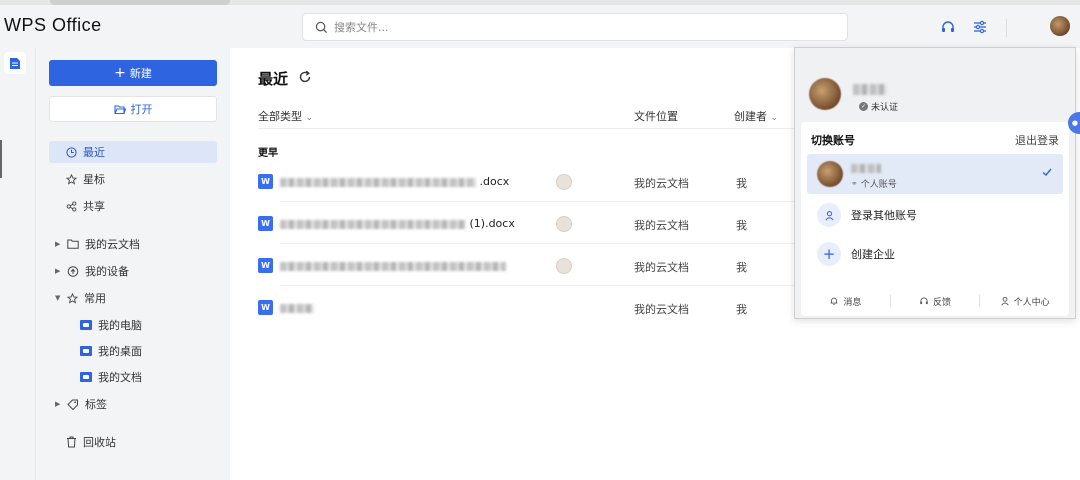  What do you see at coordinates (268, 153) in the screenshot?
I see `group-label: 更早` at bounding box center [268, 153].